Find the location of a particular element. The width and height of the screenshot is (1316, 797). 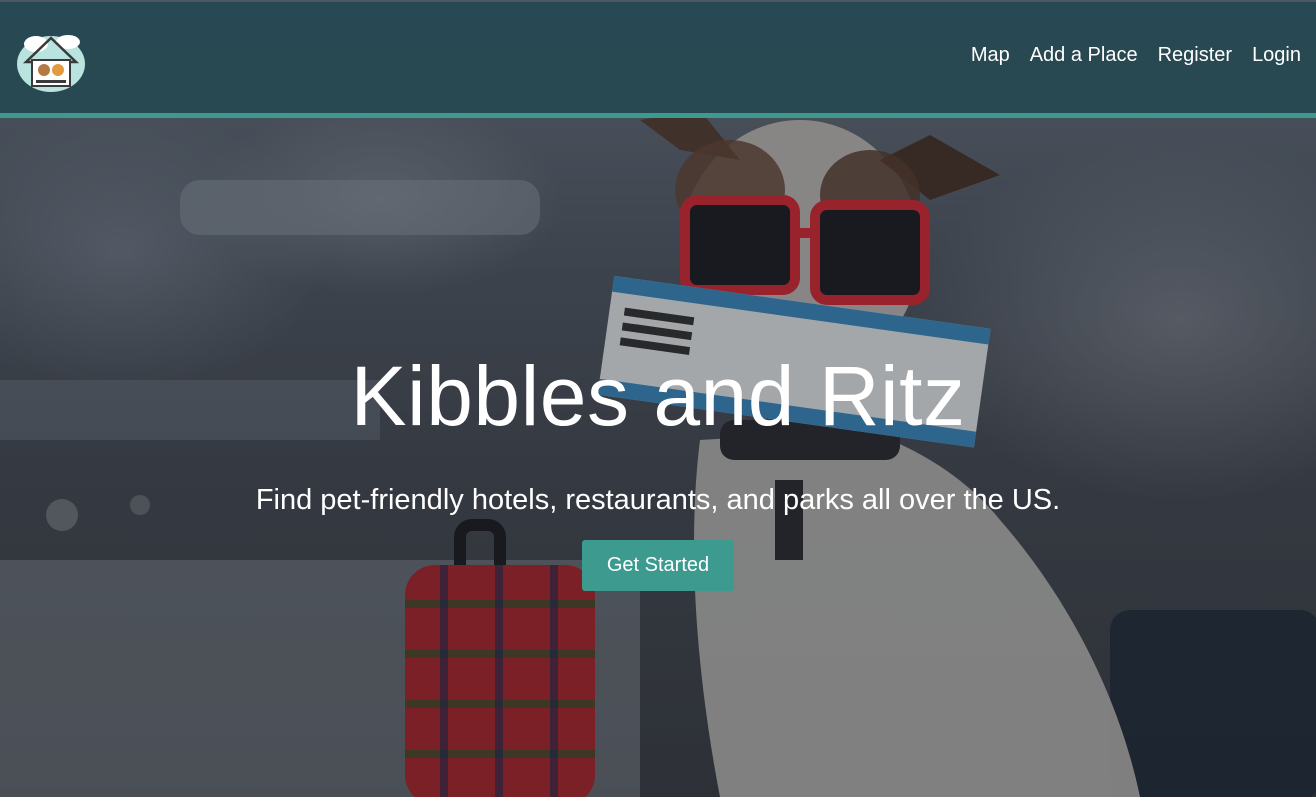

hero-title: Kibbles and Ritz is located at coordinates (658, 396).